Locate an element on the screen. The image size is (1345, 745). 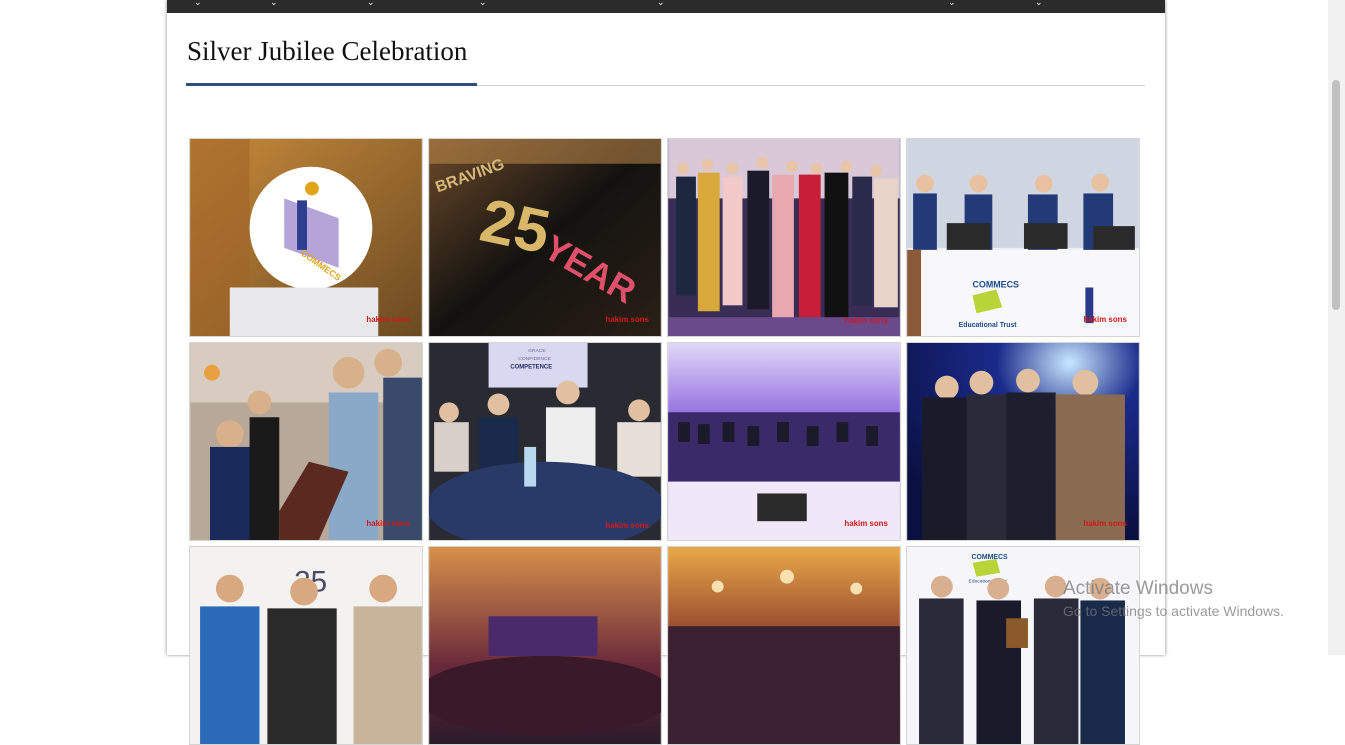
gallery-photo: 25 is located at coordinates (306, 645).